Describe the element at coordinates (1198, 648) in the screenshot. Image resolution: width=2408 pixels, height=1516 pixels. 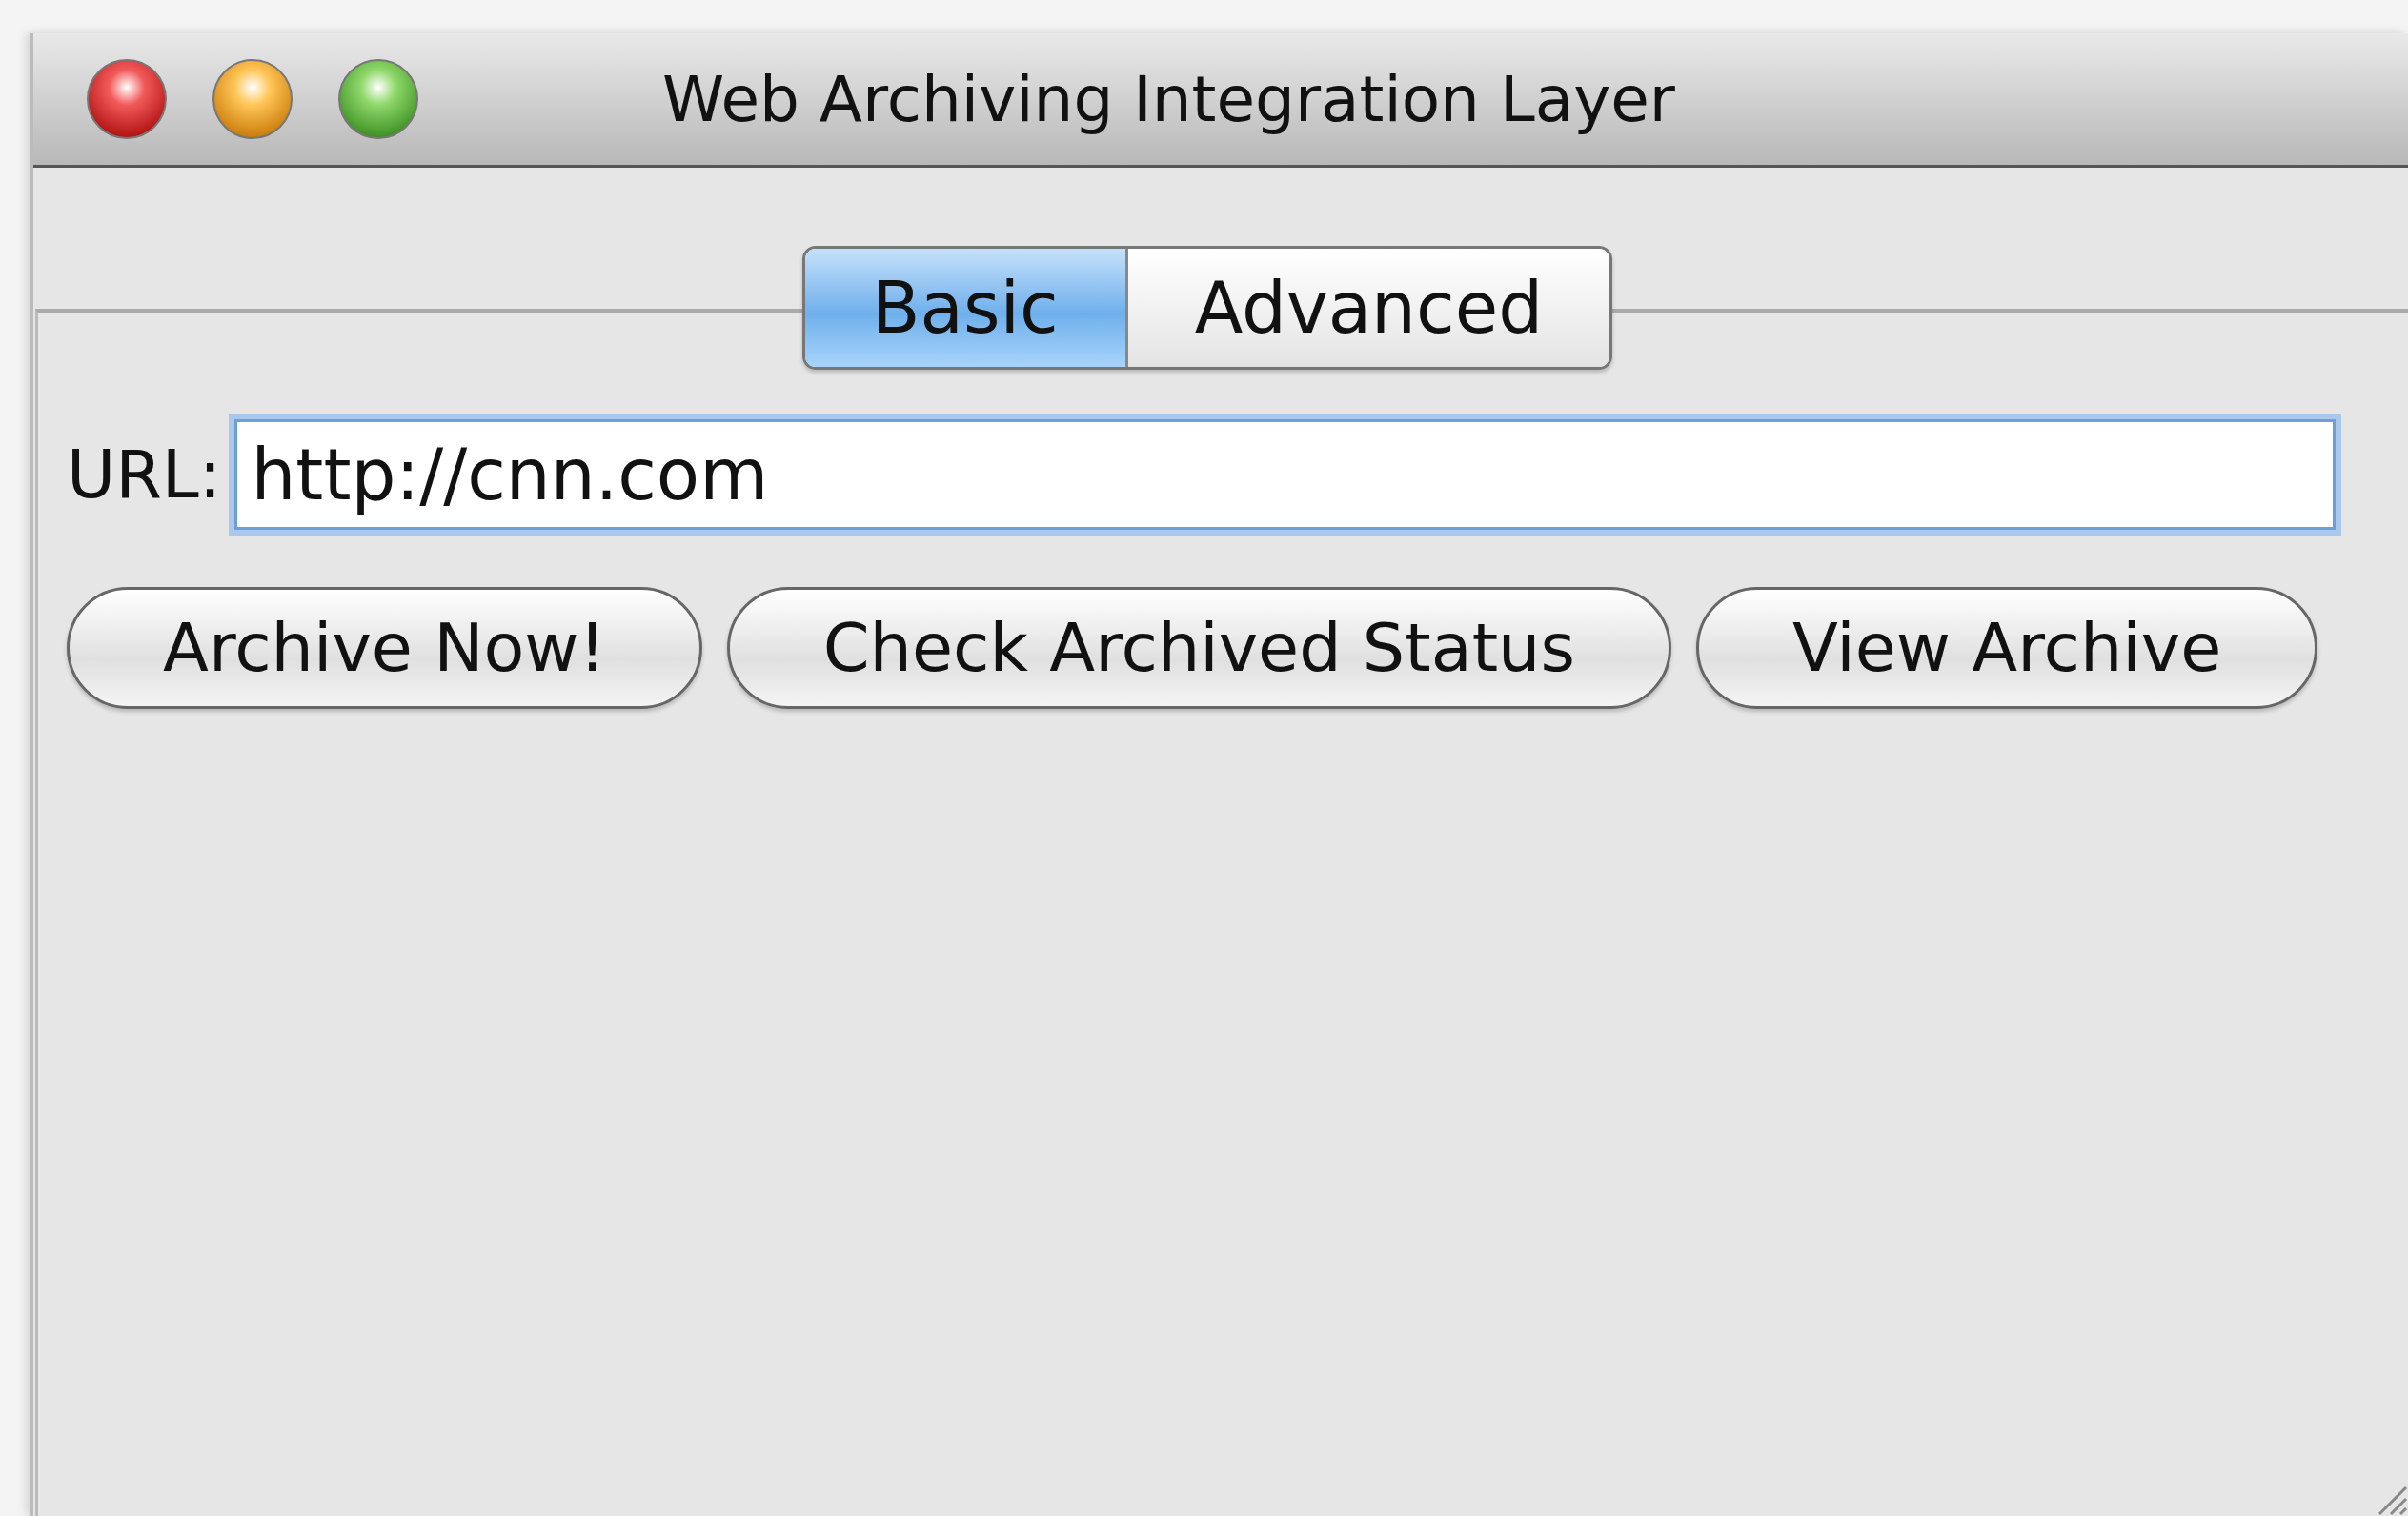
I see `check-status-button: Check Archived Status` at that location.